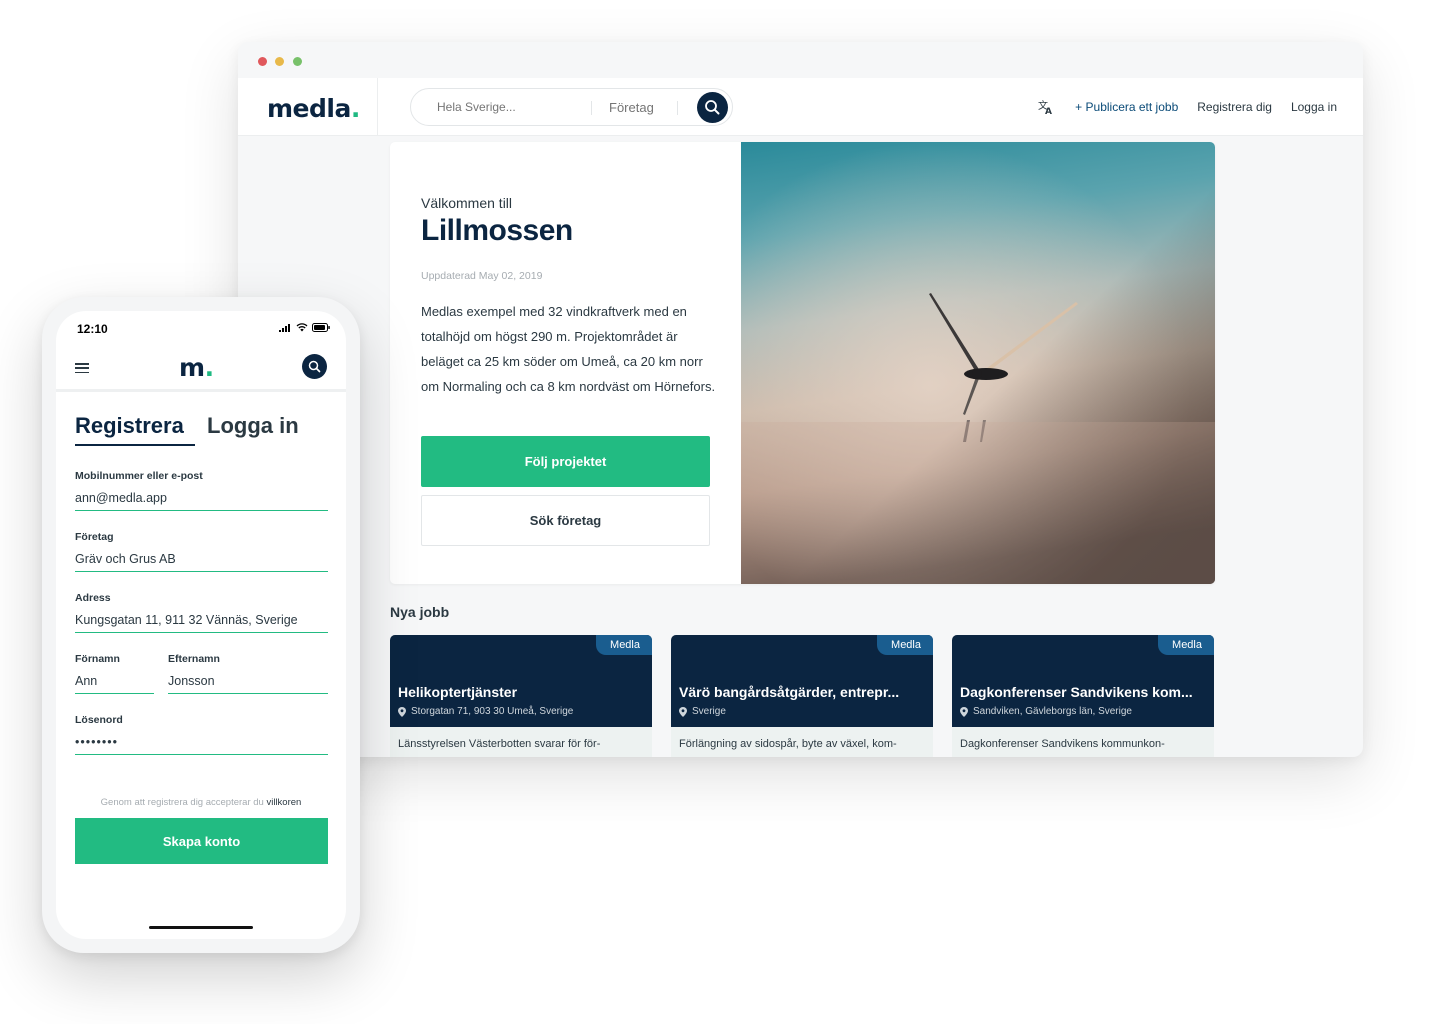  Describe the element at coordinates (194, 659) in the screenshot. I see `lastname-label: Efternamn` at that location.